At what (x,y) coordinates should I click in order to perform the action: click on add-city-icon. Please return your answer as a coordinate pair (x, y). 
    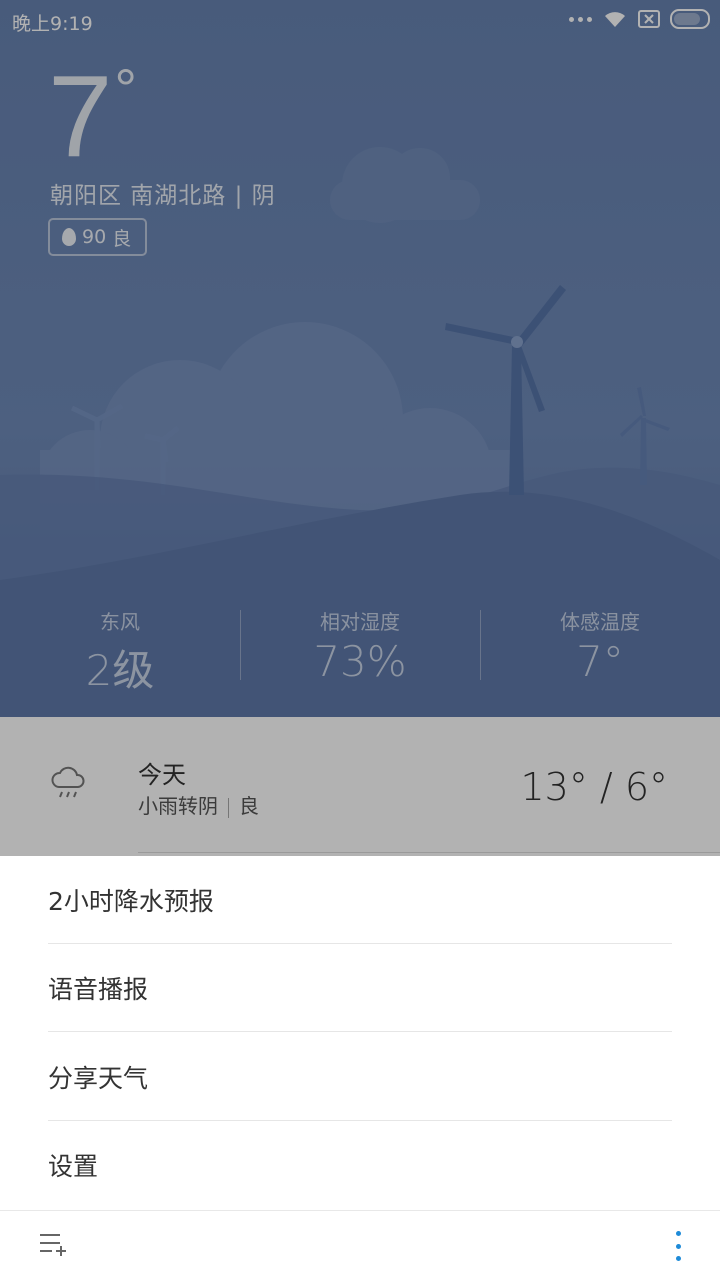
    Looking at the image, I should click on (53, 1245).